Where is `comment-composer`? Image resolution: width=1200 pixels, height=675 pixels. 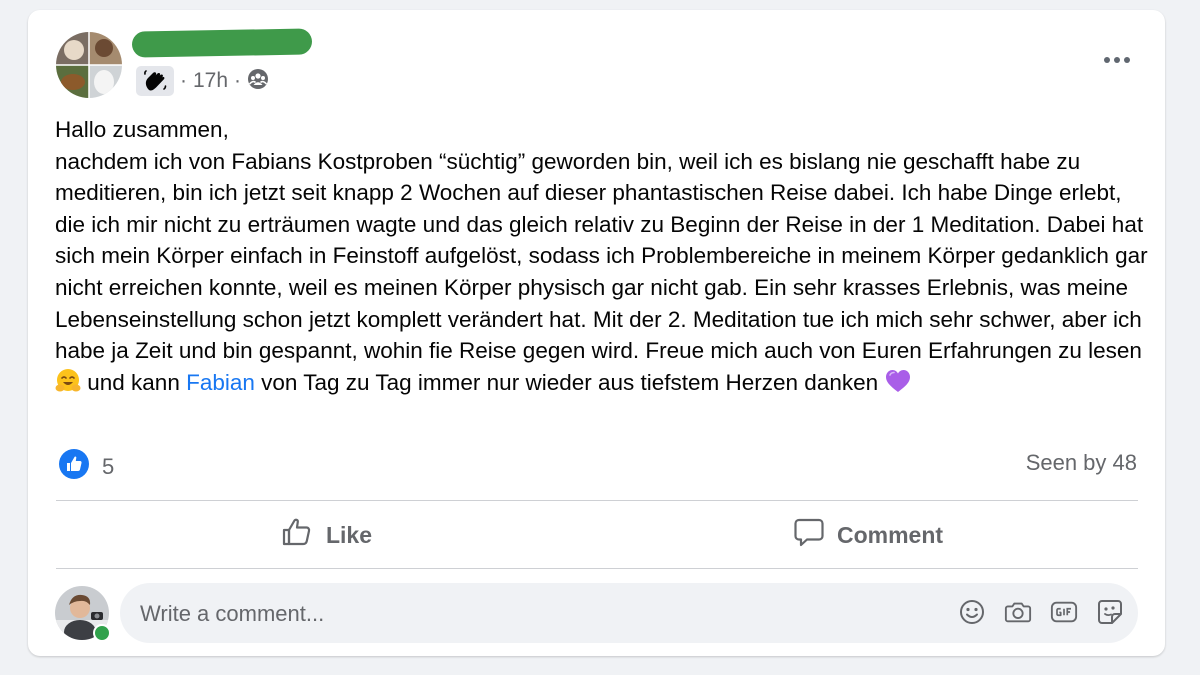 comment-composer is located at coordinates (629, 614).